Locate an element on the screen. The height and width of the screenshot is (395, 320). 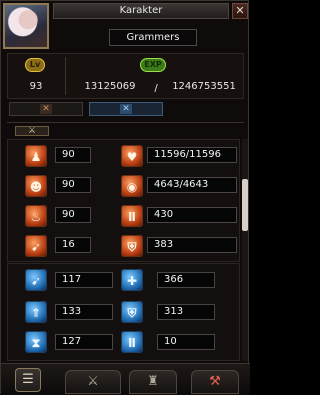
exp-current: 13125069 is located at coordinates (110, 86).